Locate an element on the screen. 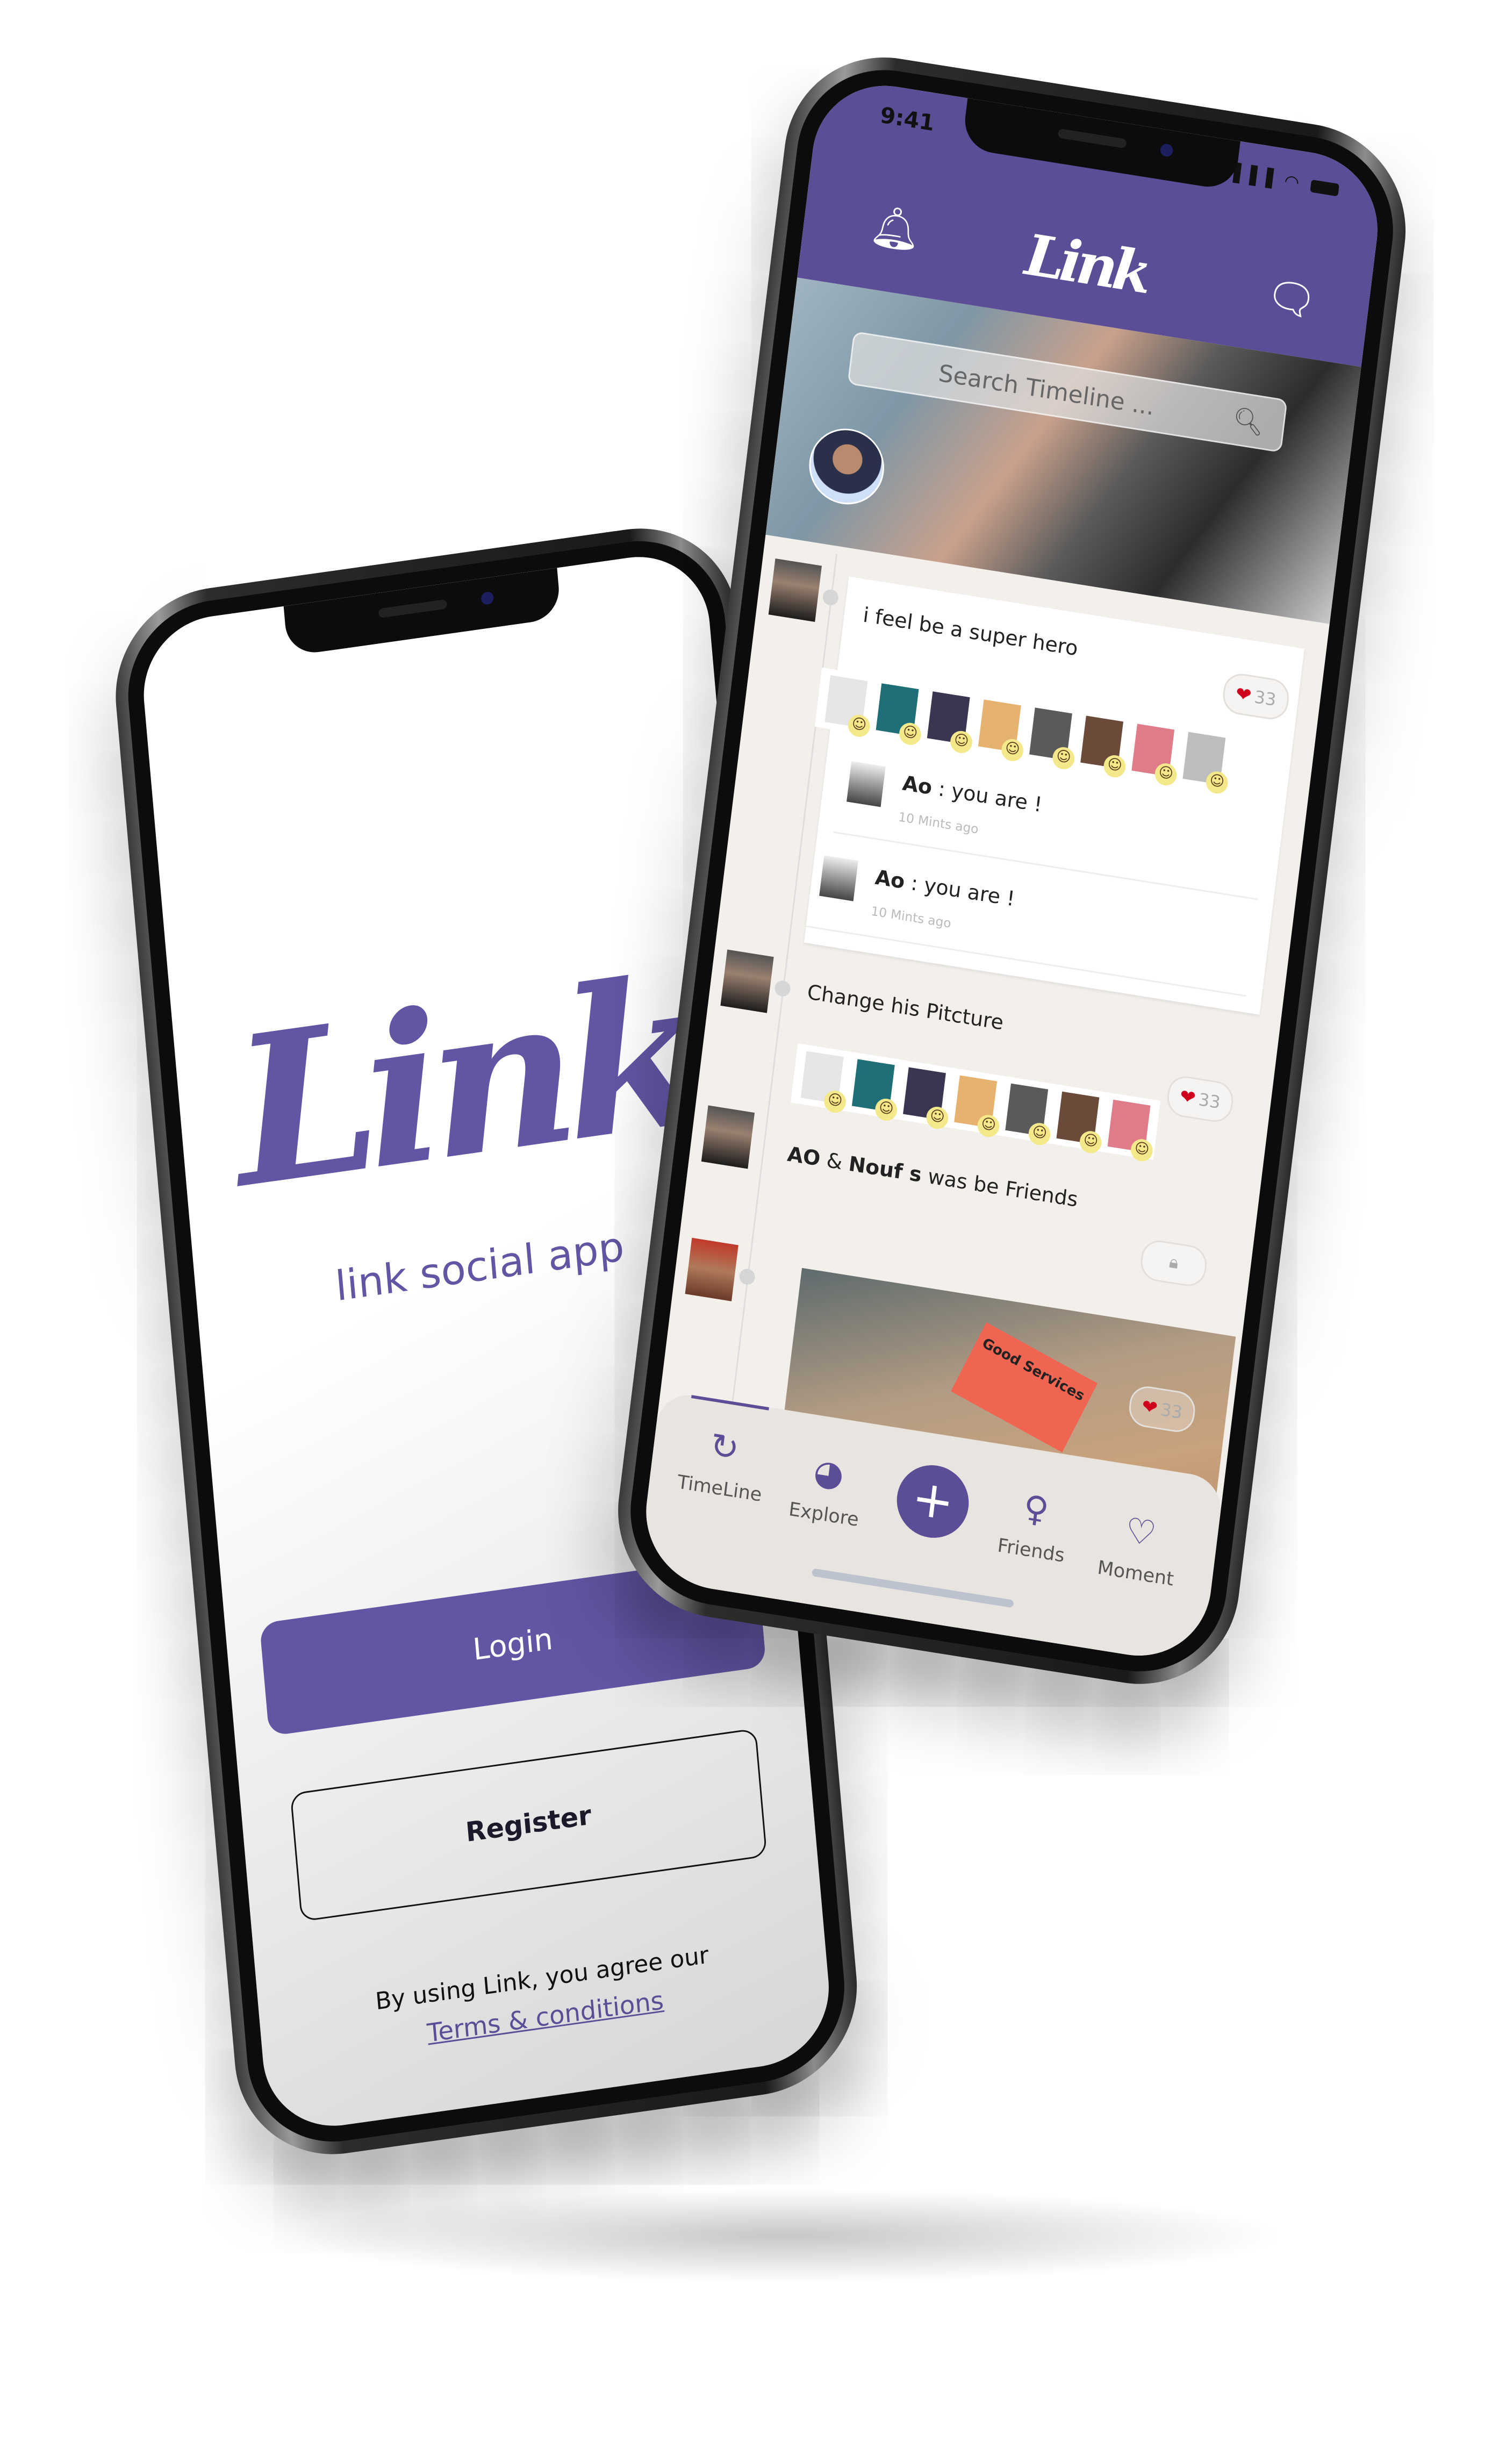  timeline-icon: ↻ is located at coordinates (724, 1449).